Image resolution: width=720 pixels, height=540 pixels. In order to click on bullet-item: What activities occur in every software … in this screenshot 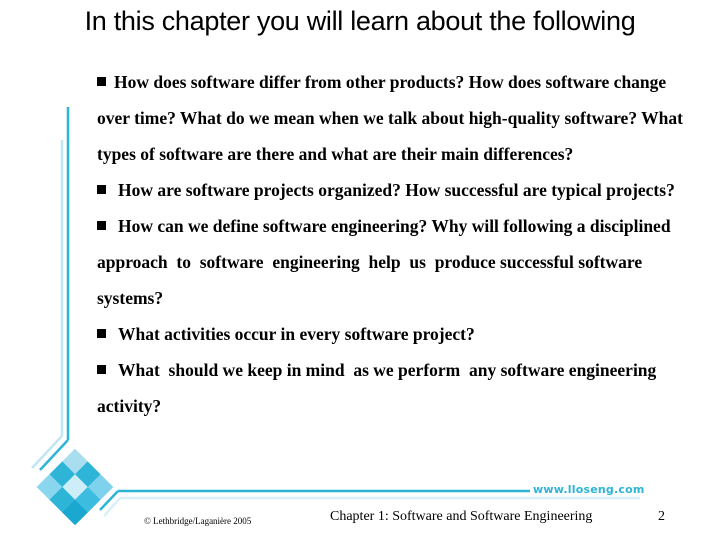, I will do `click(397, 334)`.